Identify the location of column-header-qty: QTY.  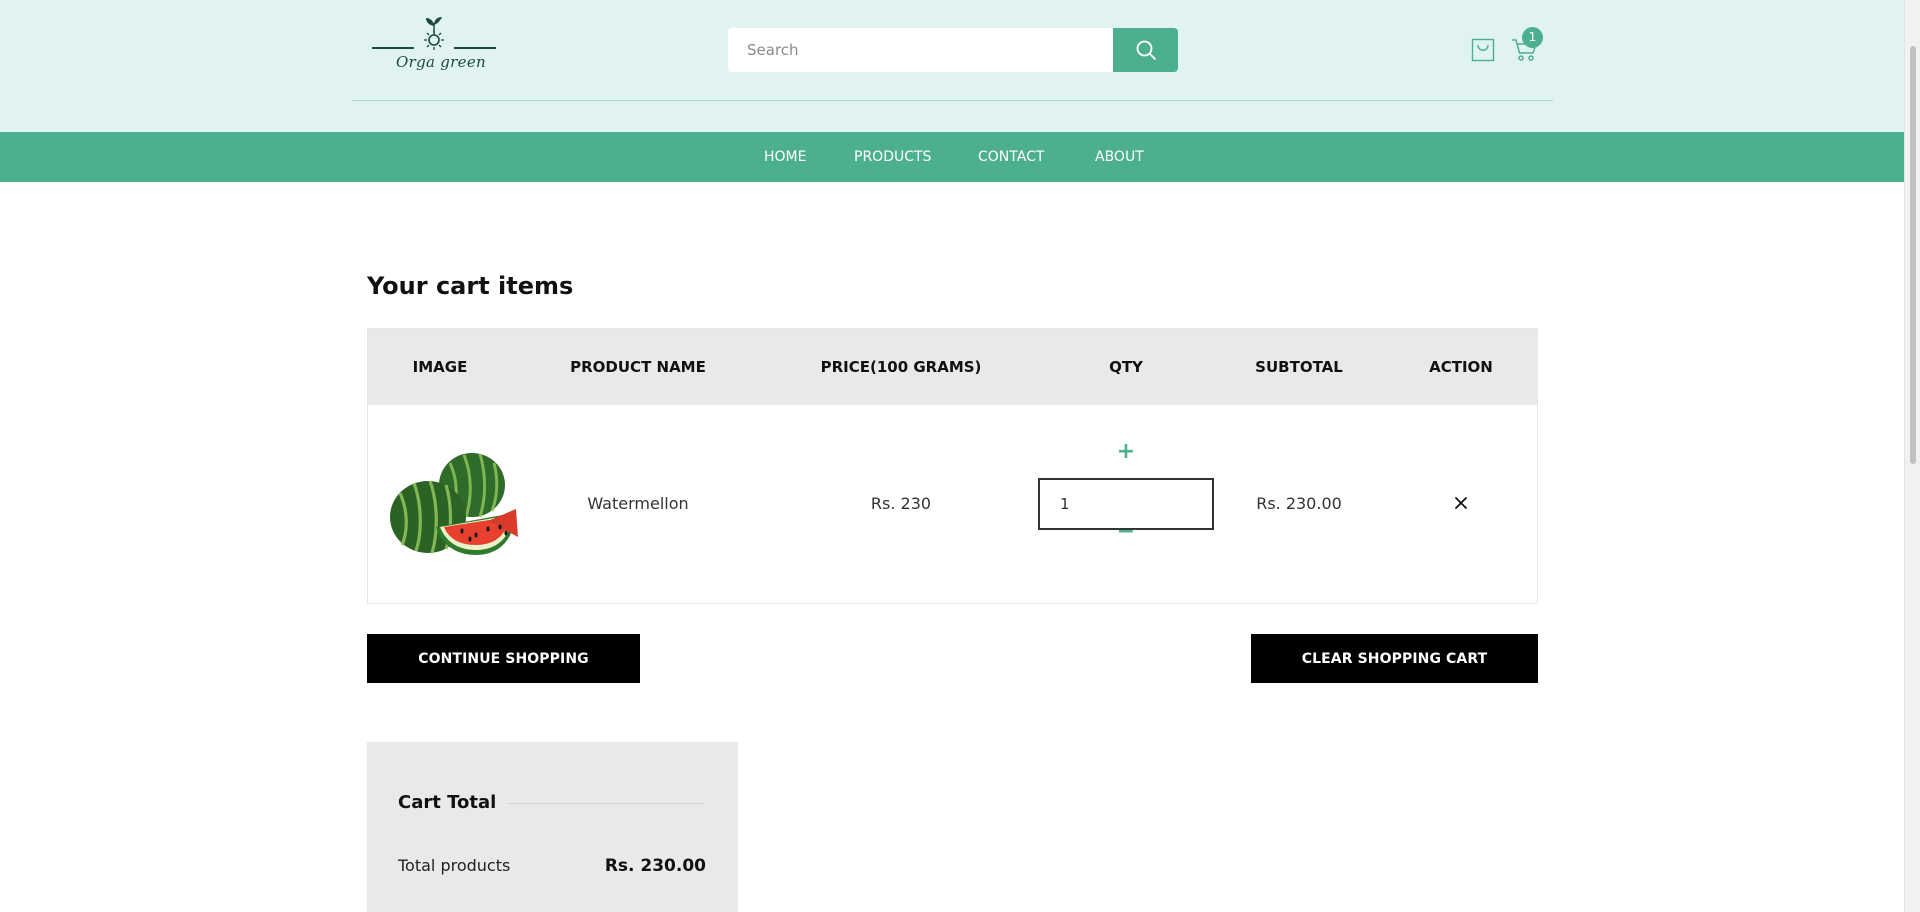
(1126, 367).